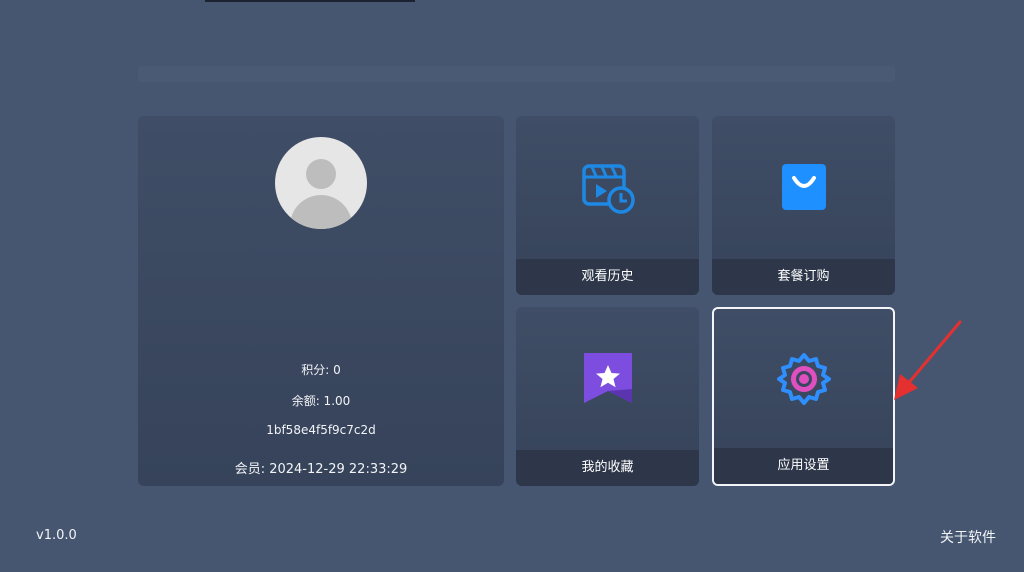 The height and width of the screenshot is (572, 1024). What do you see at coordinates (803, 277) in the screenshot?
I see `package-purchase-label: 套餐订购` at bounding box center [803, 277].